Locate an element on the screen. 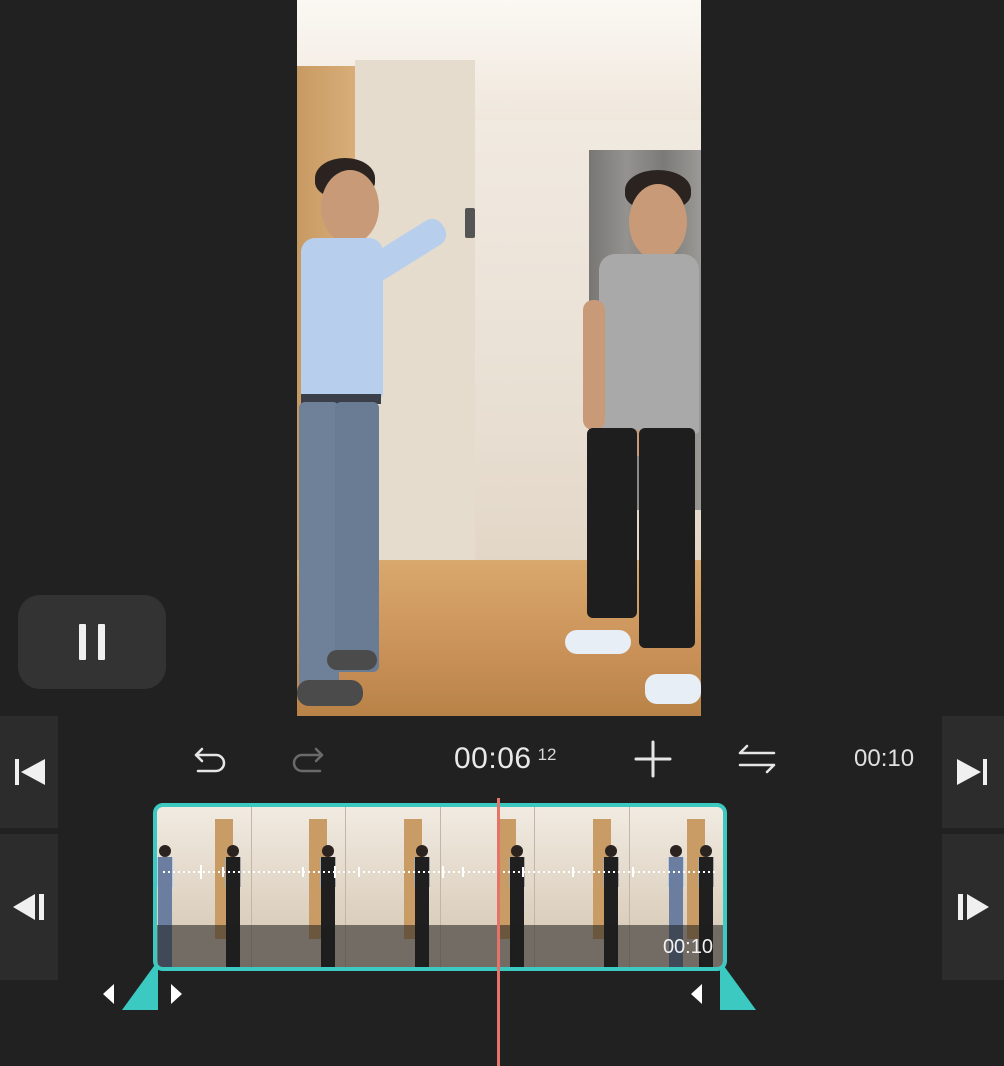  redo-button is located at coordinates (308, 759).